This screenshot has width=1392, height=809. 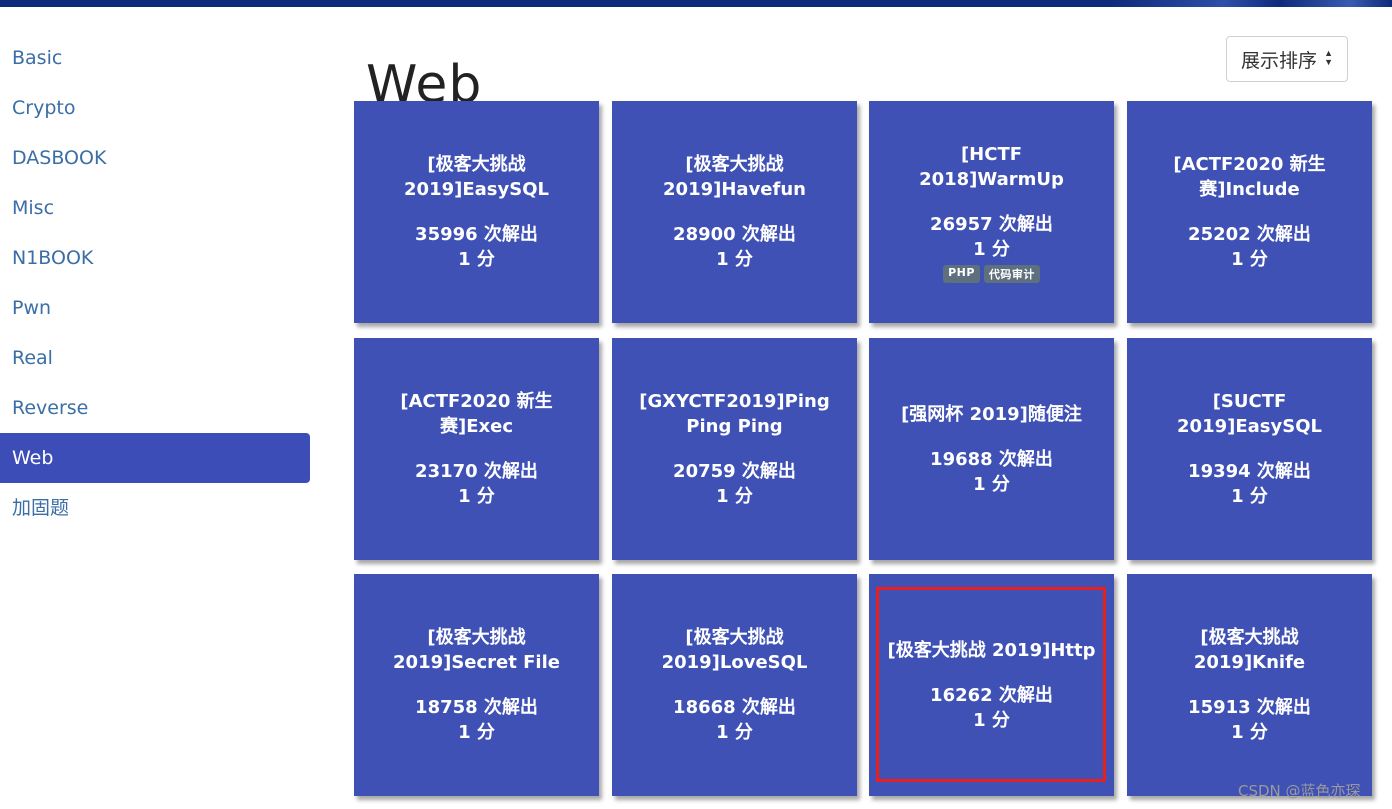 What do you see at coordinates (991, 650) in the screenshot?
I see `challenge-title: [极客大挑战 2019]Http` at bounding box center [991, 650].